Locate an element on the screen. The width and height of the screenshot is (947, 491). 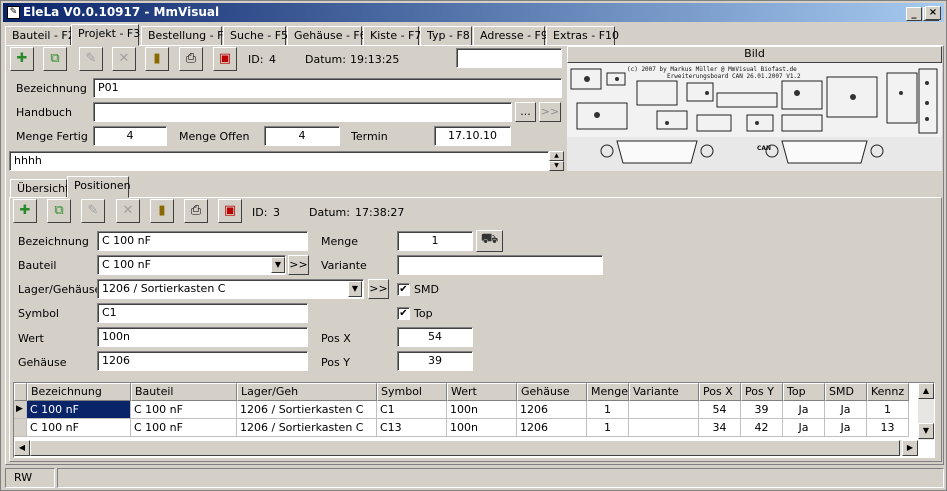
note-scroll-up-icon: ▲ is located at coordinates (556, 156).